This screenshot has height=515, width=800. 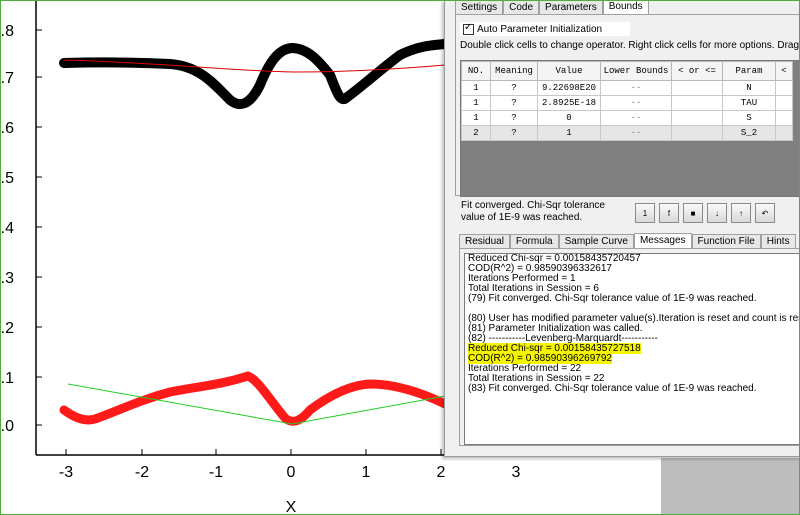 I want to click on param-icon: ↑, so click(x=741, y=213).